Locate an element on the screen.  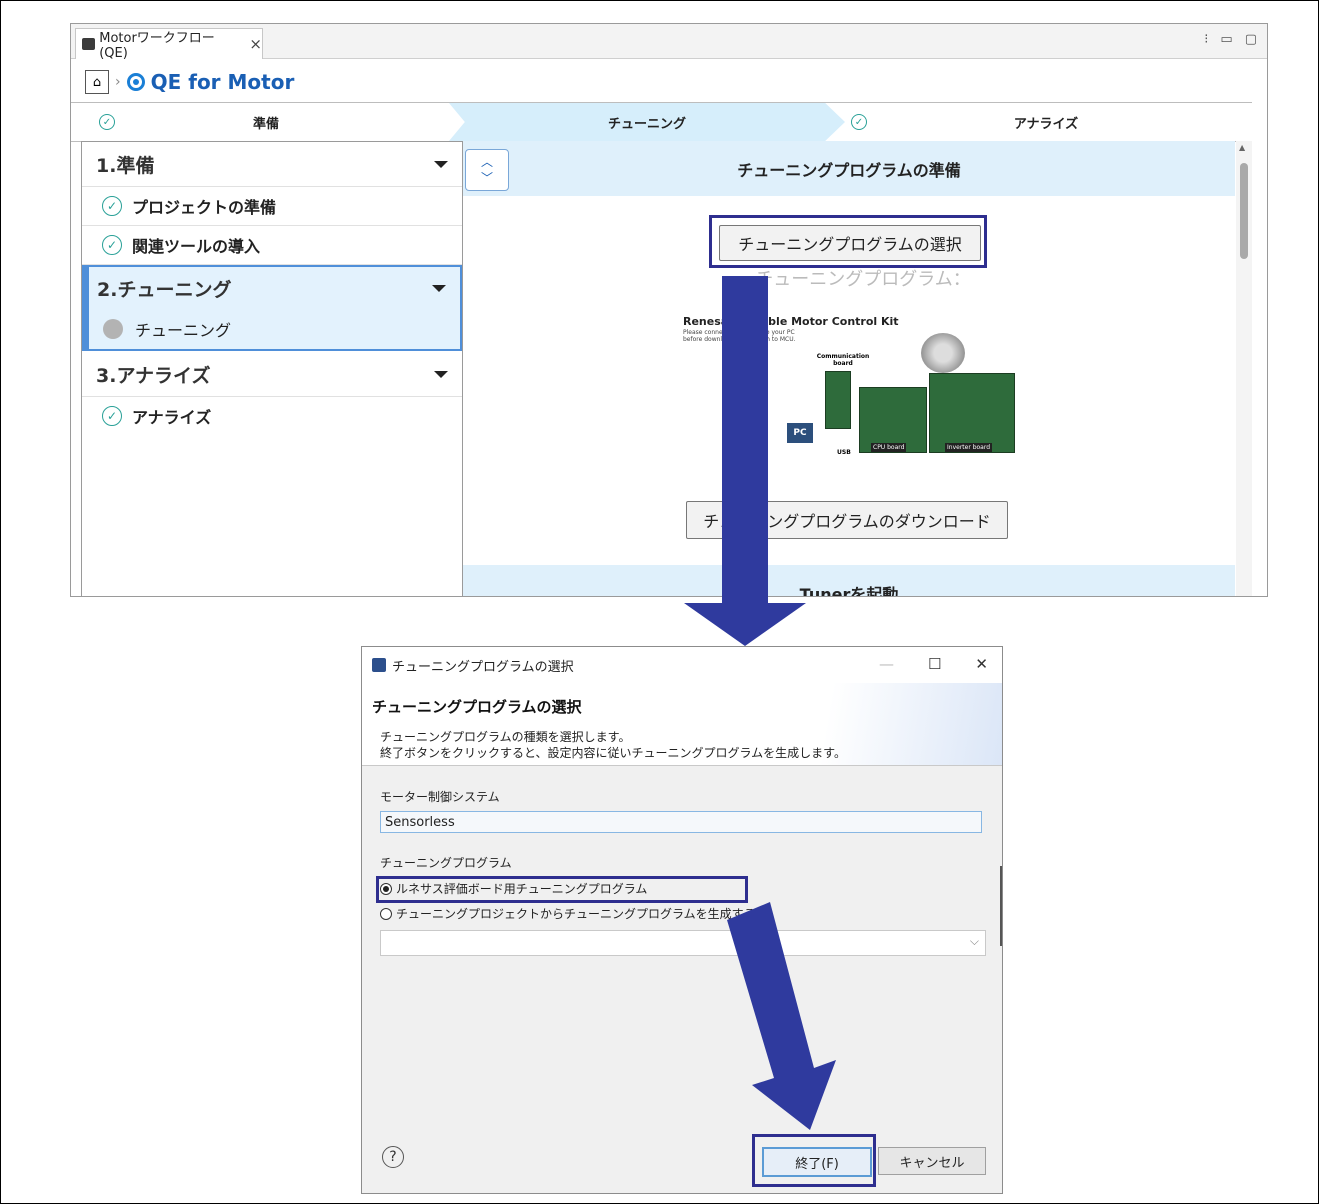
annotation-arrows is located at coordinates (760, 703).